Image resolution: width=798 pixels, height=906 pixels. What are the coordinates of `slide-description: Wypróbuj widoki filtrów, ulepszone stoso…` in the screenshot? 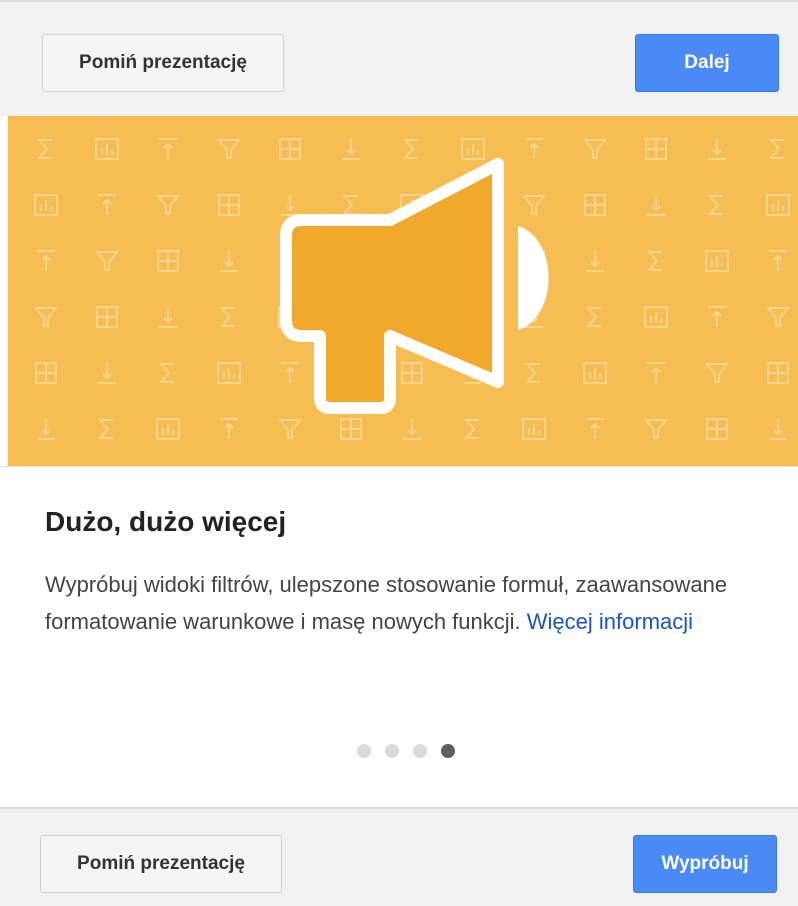 It's located at (395, 603).